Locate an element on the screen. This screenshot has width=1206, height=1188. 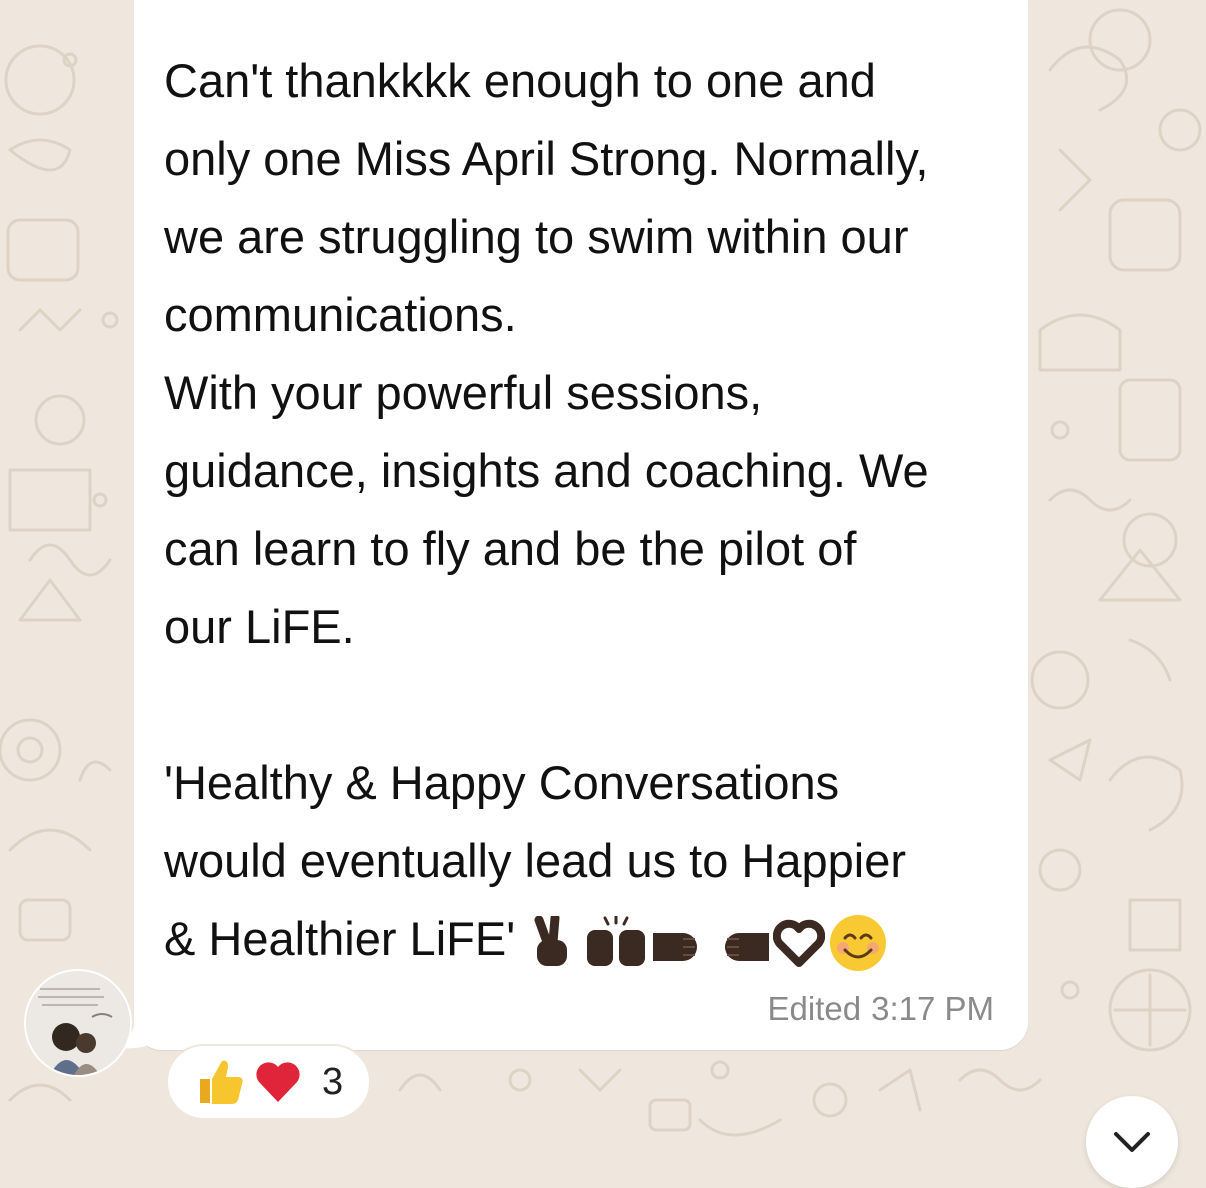
raising-hands-icon is located at coordinates (616, 940).